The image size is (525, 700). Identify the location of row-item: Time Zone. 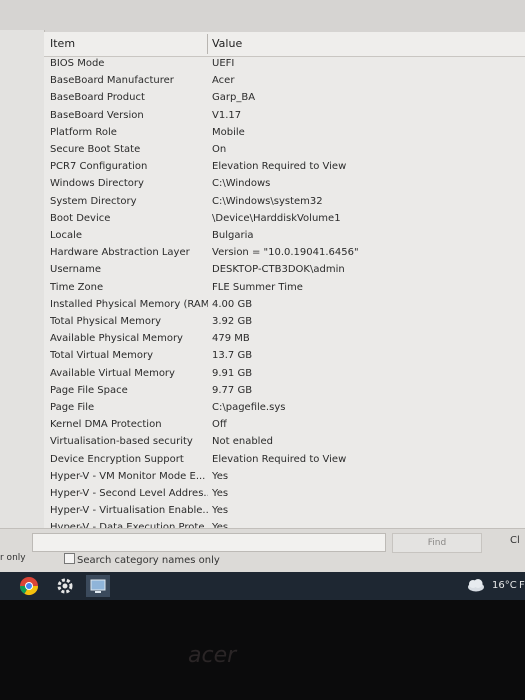
(77, 287).